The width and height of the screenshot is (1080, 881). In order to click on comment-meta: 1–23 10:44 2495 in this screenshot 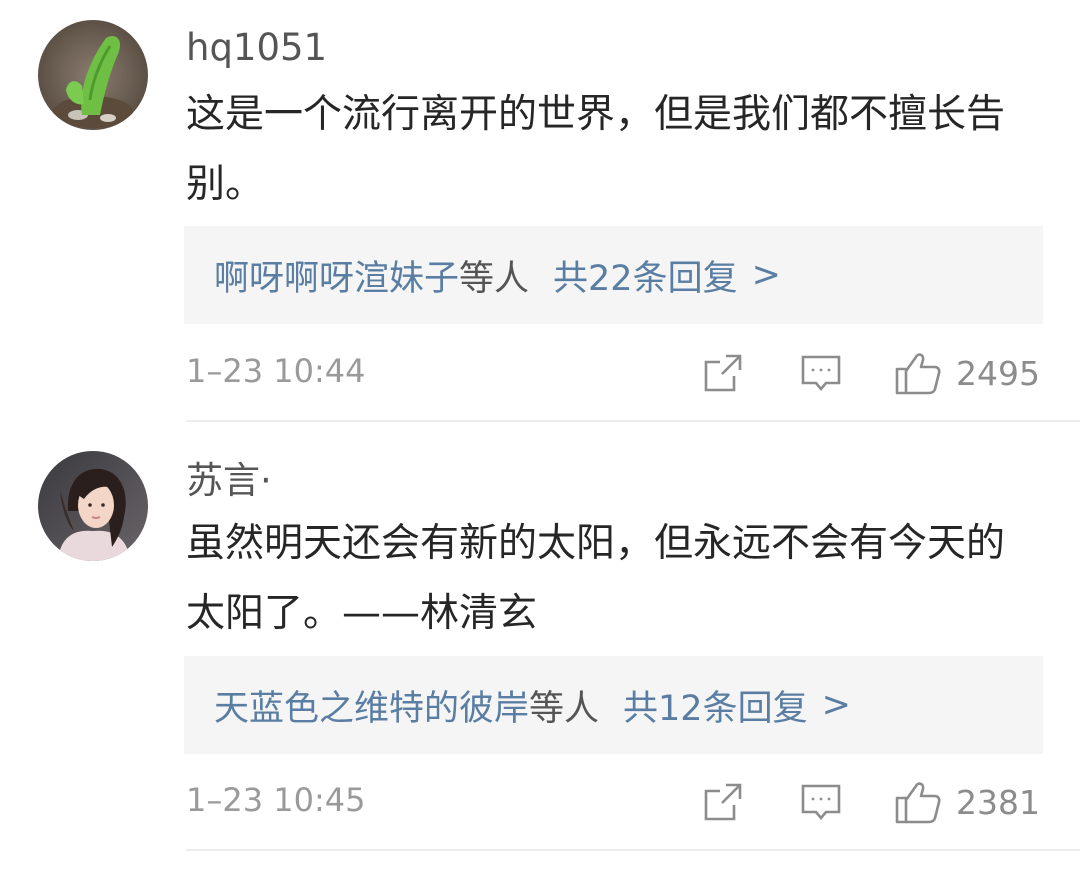, I will do `click(540, 373)`.